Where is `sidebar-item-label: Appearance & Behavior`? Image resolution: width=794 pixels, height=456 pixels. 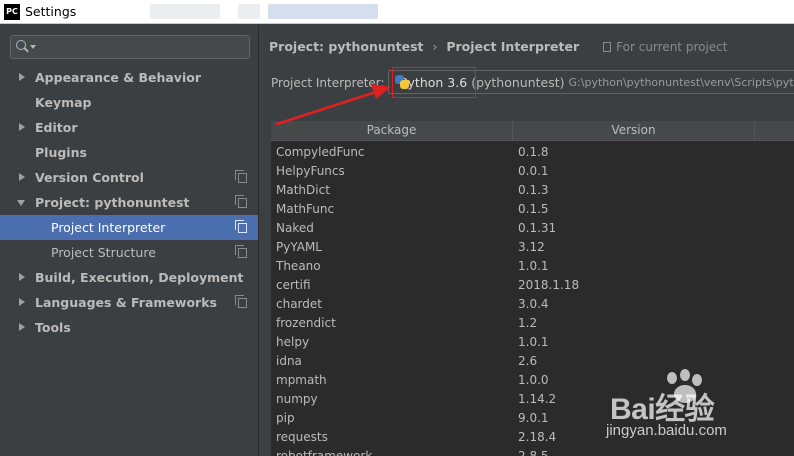
sidebar-item-label: Appearance & Behavior is located at coordinates (118, 77).